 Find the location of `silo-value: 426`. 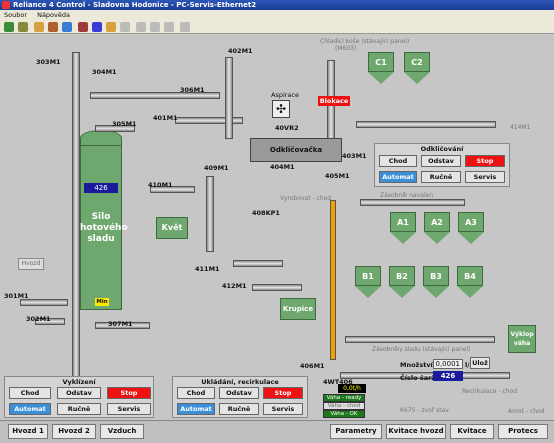

silo-value: 426 is located at coordinates (101, 188).